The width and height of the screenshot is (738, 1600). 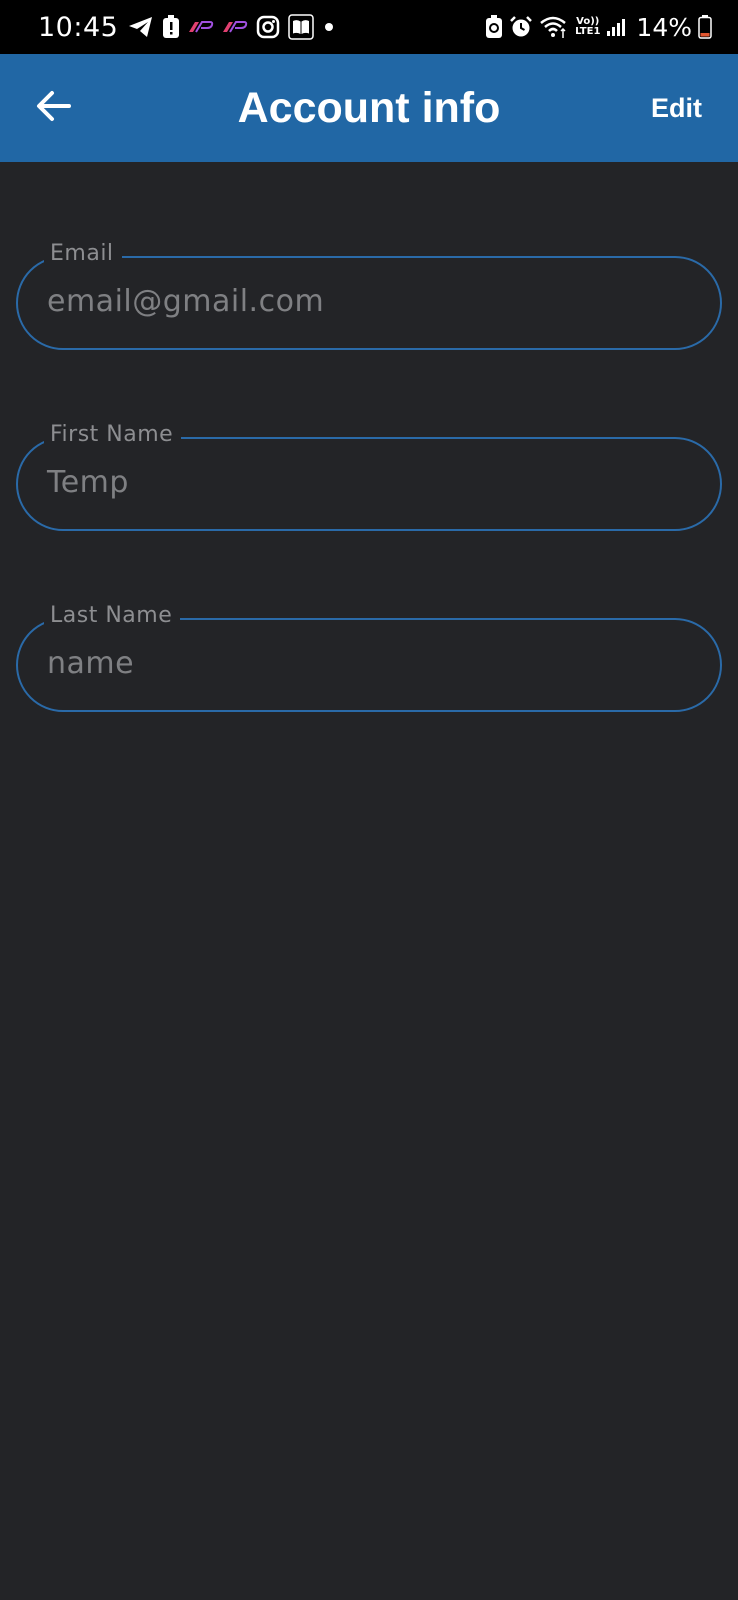 I want to click on first-name-label: First Name, so click(x=113, y=435).